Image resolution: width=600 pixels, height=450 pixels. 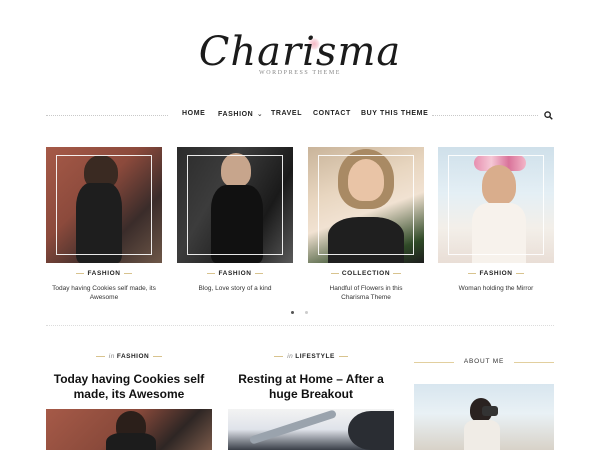 I want to click on slider-dot-active, so click(x=292, y=312).